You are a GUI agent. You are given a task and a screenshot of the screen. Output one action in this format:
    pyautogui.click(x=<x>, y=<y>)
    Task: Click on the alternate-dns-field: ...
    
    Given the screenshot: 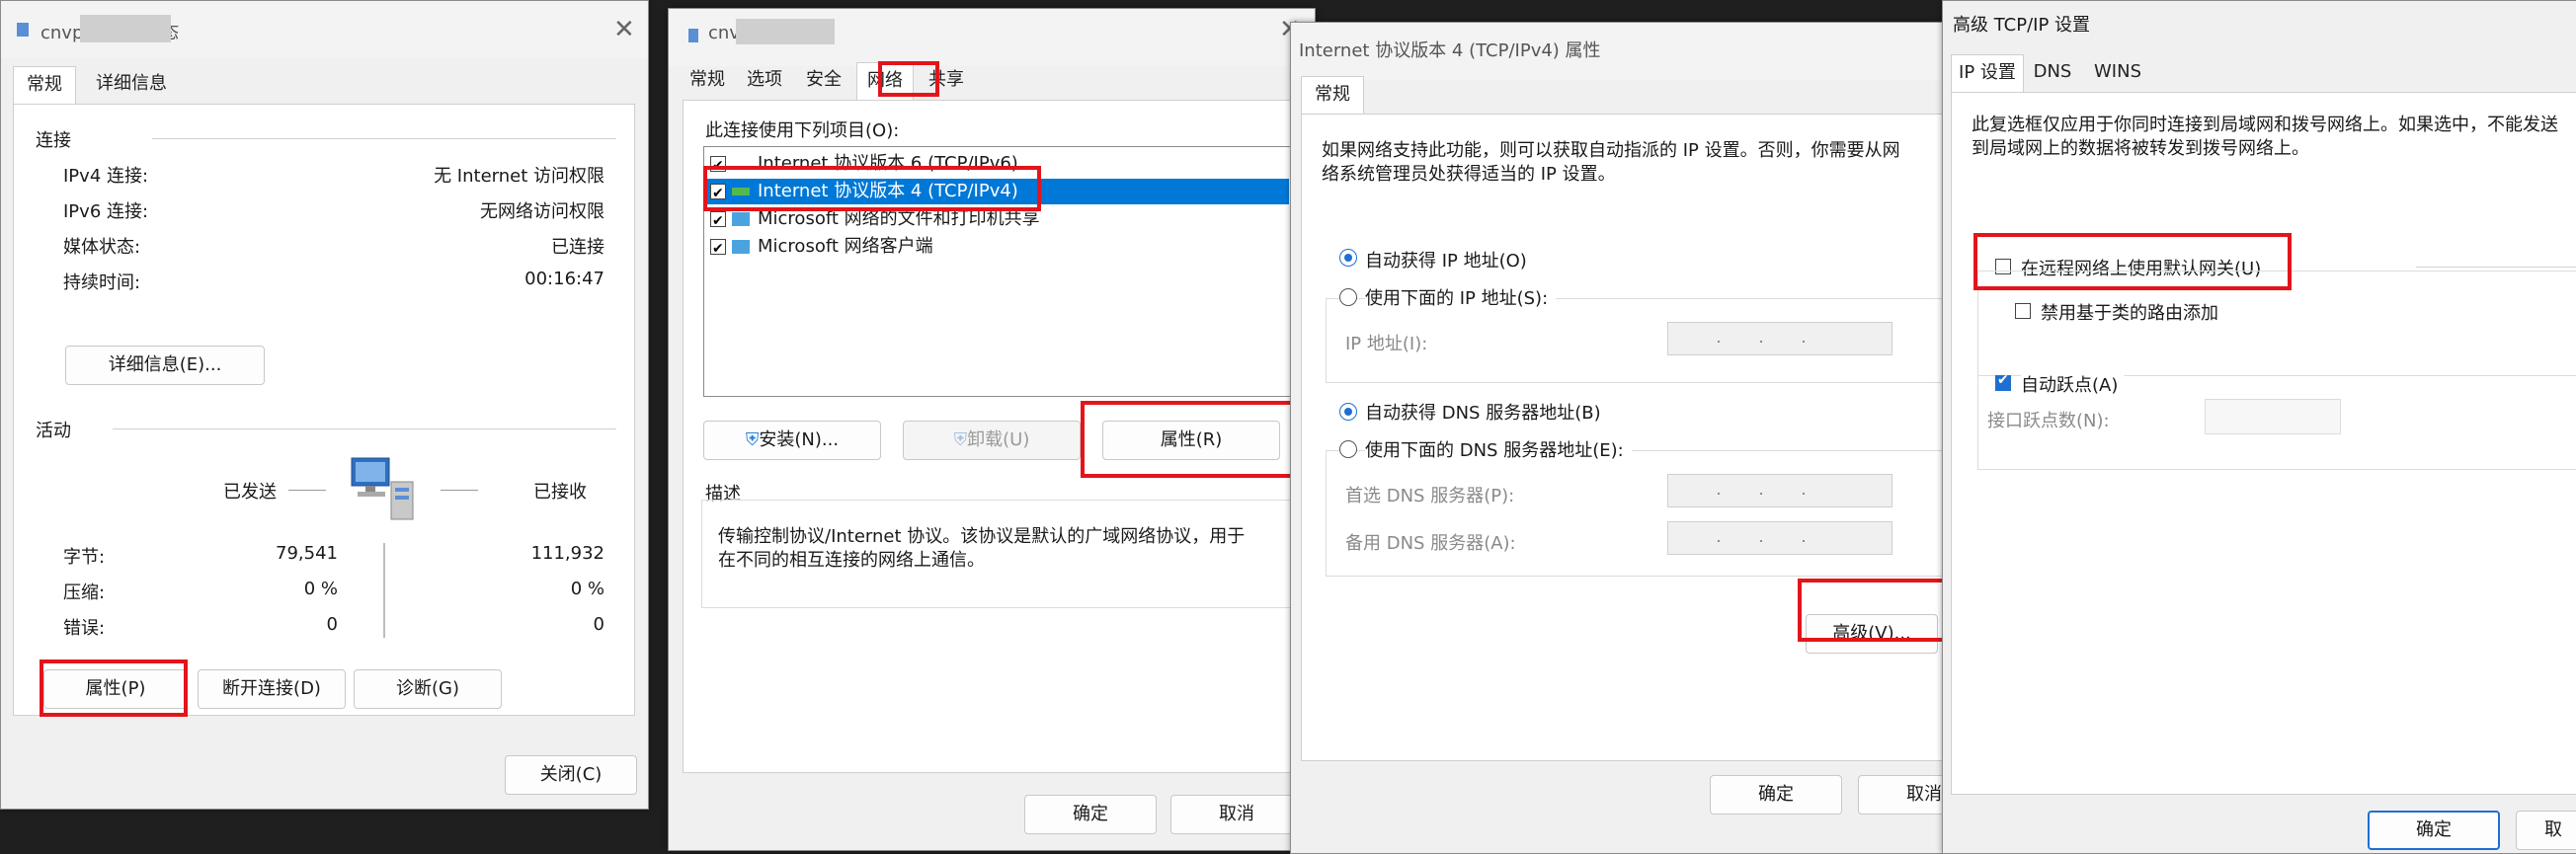 What is the action you would take?
    pyautogui.click(x=1779, y=538)
    